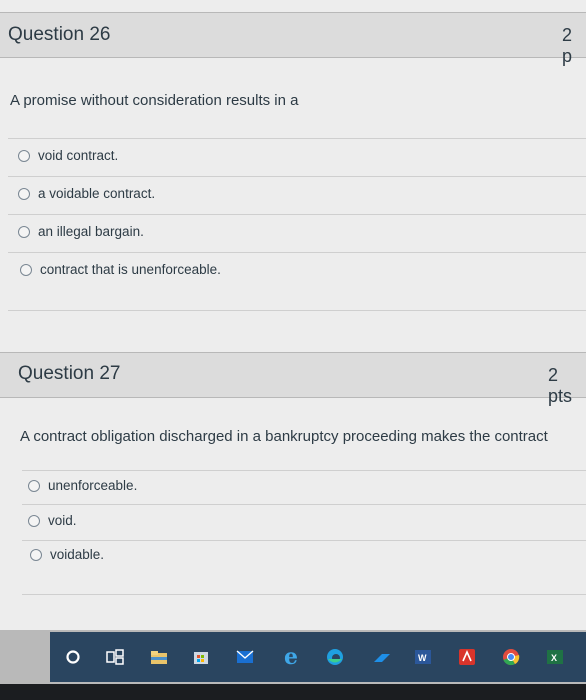  What do you see at coordinates (293, 379) in the screenshot?
I see `question-27-header: Question 27 2 pts` at bounding box center [293, 379].